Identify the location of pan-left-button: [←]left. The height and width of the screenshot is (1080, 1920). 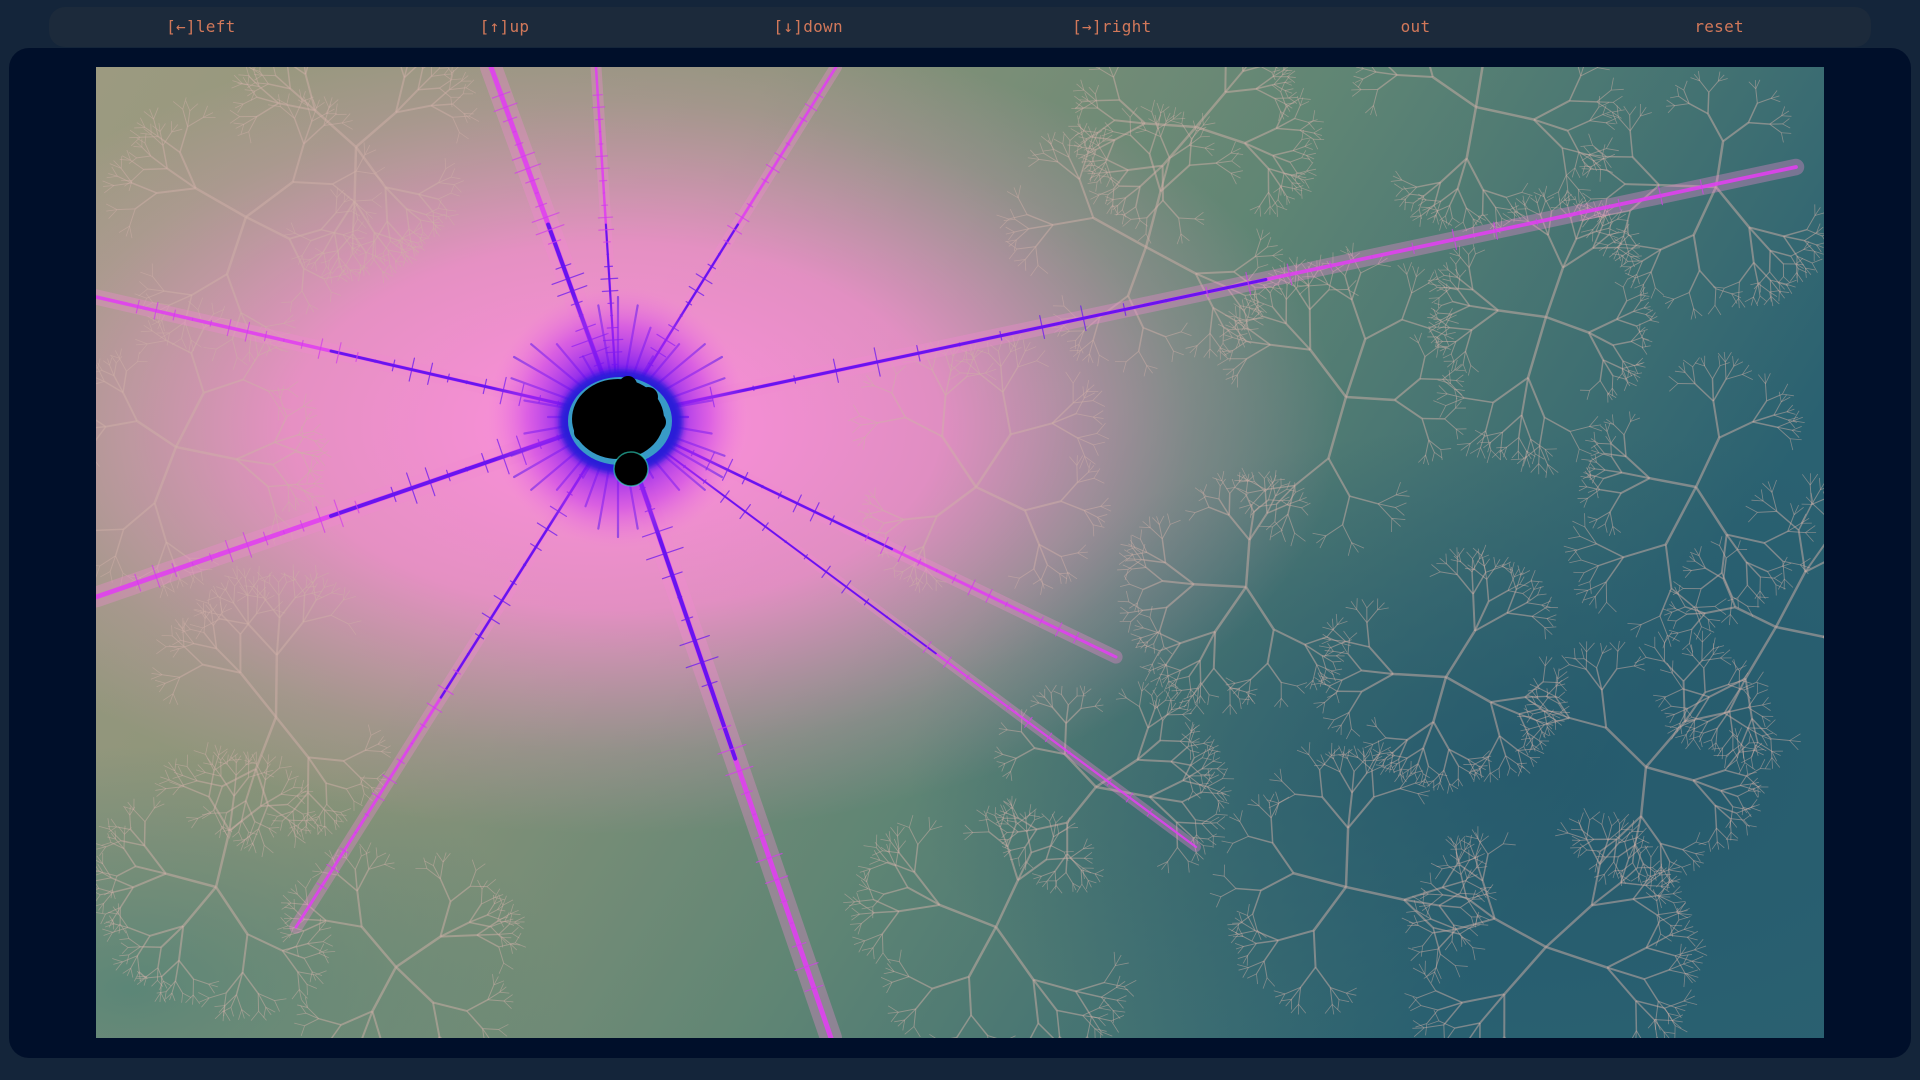
(201, 27).